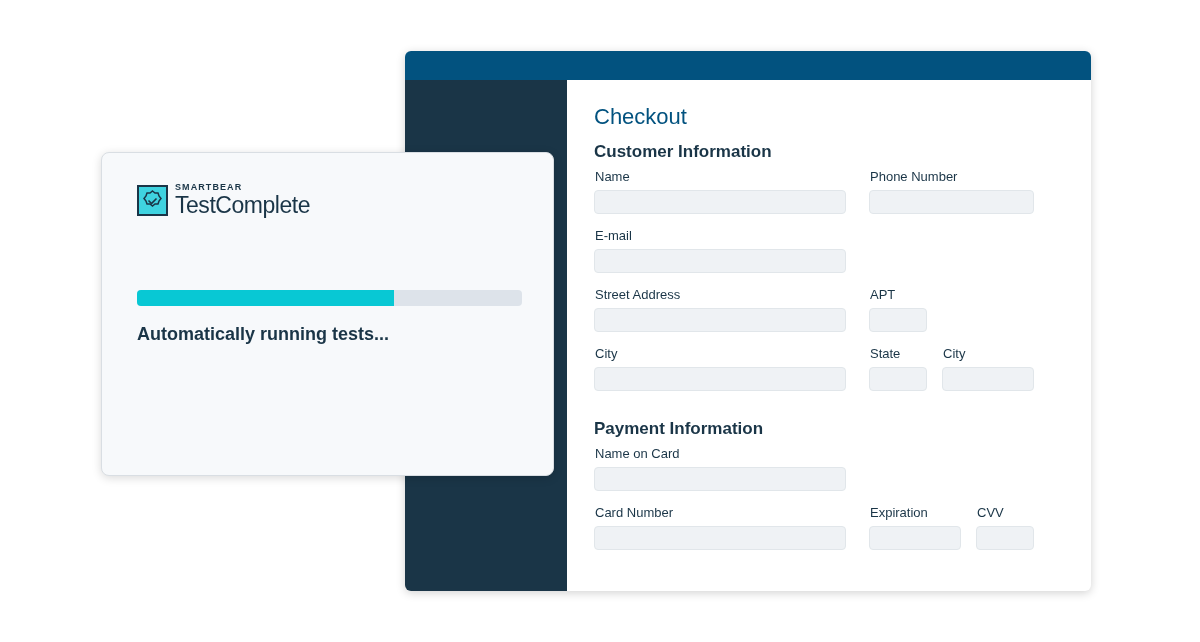 The height and width of the screenshot is (642, 1200). I want to click on field-label: State, so click(885, 354).